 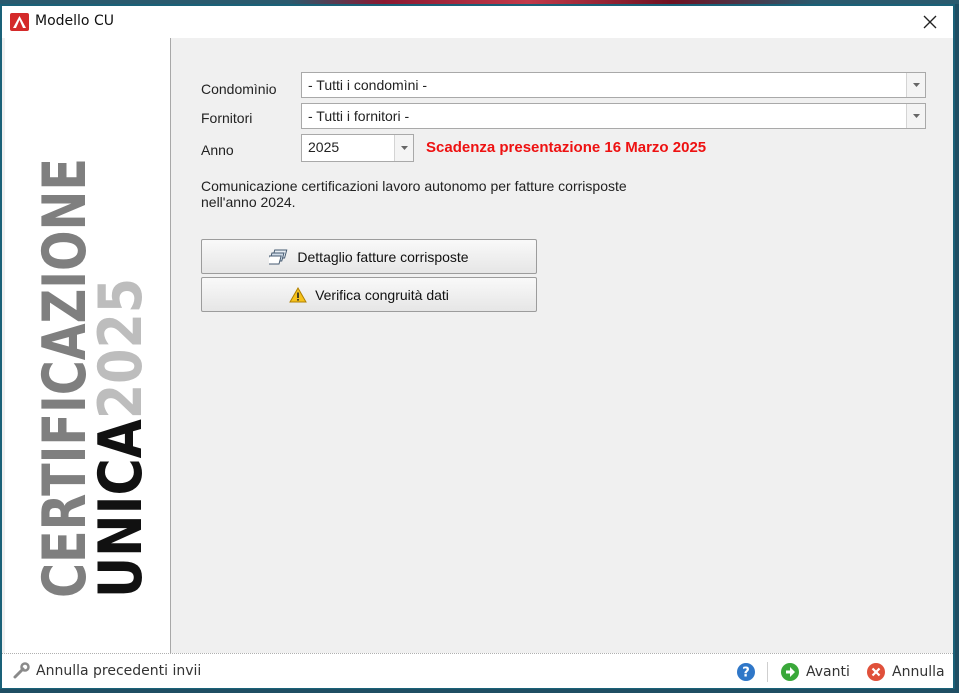 I want to click on verifica-congruita-label: Verifica congruità dati, so click(x=382, y=294).